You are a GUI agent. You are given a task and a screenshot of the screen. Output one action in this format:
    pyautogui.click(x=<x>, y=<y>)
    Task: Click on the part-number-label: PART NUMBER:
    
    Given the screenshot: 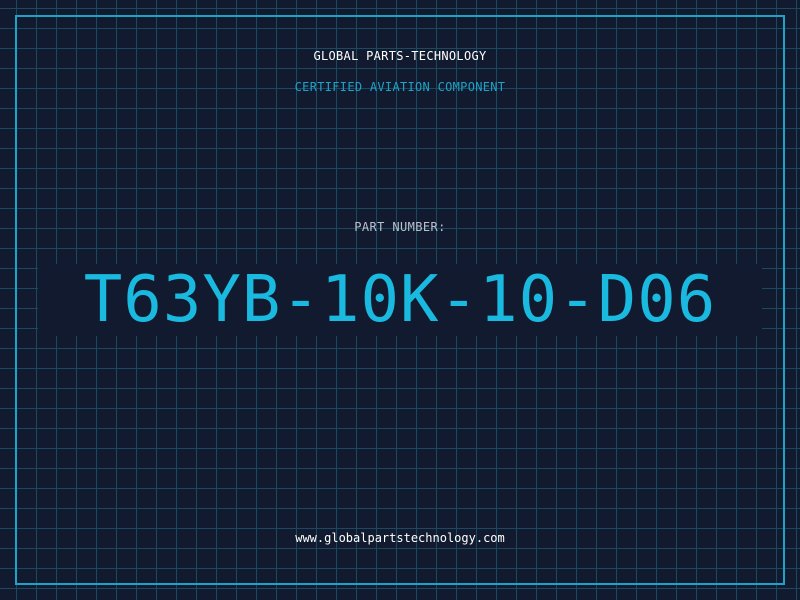 What is the action you would take?
    pyautogui.click(x=400, y=227)
    